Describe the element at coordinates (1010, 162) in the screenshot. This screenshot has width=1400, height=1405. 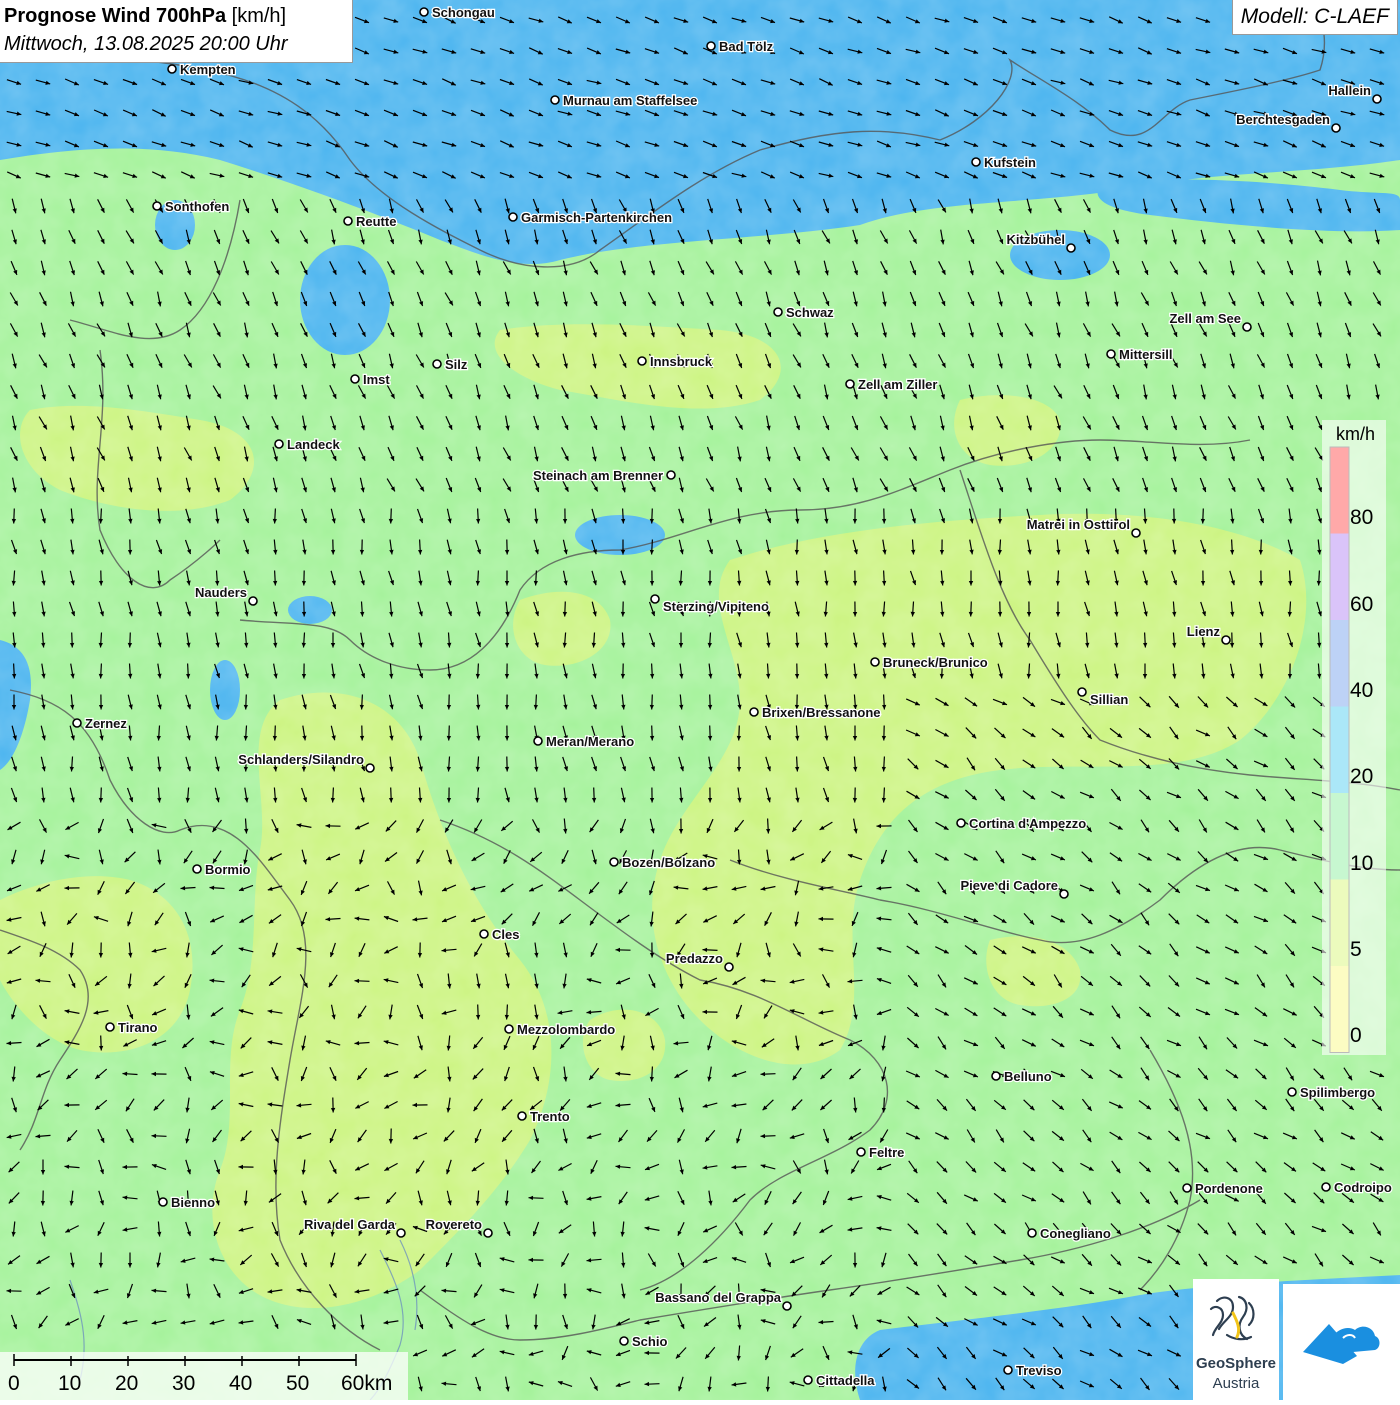
I see `city-label: Kufstein` at that location.